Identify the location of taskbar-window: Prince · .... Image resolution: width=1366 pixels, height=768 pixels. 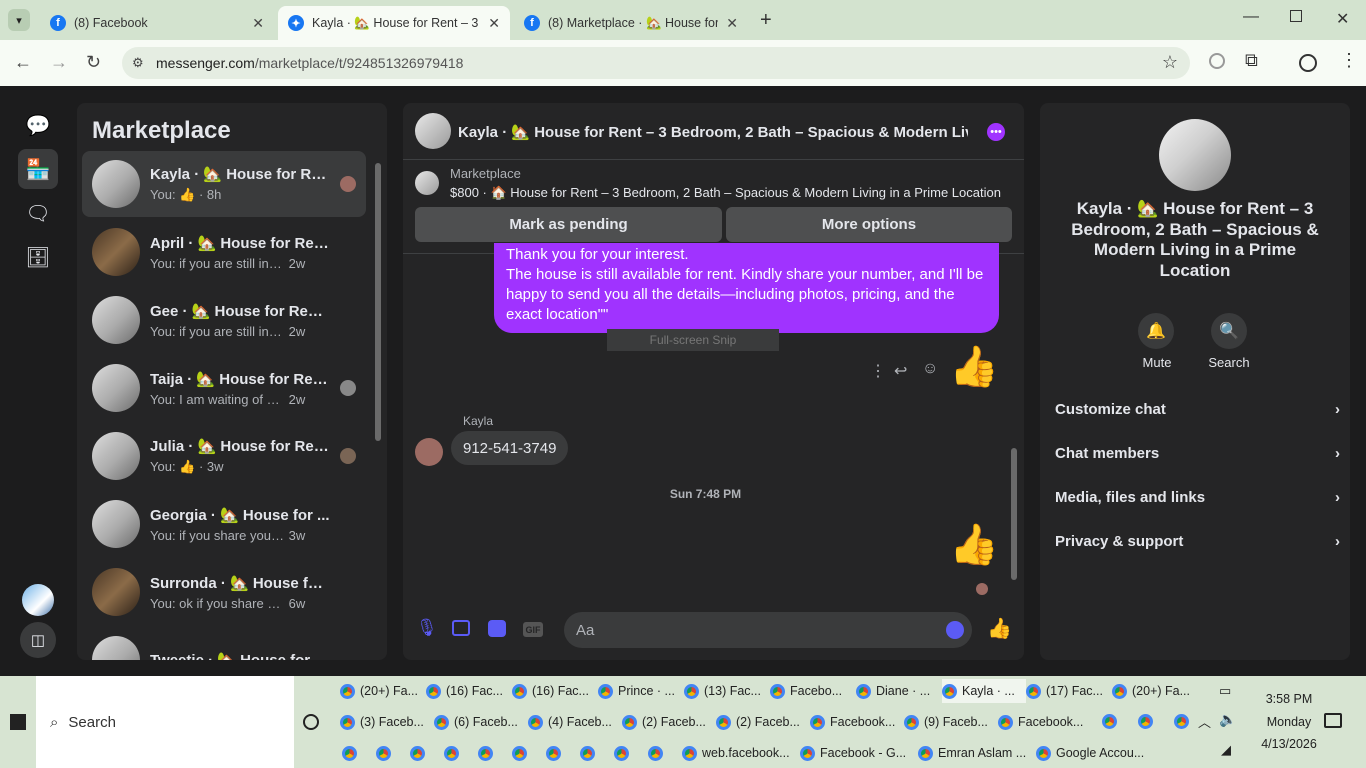
(641, 691).